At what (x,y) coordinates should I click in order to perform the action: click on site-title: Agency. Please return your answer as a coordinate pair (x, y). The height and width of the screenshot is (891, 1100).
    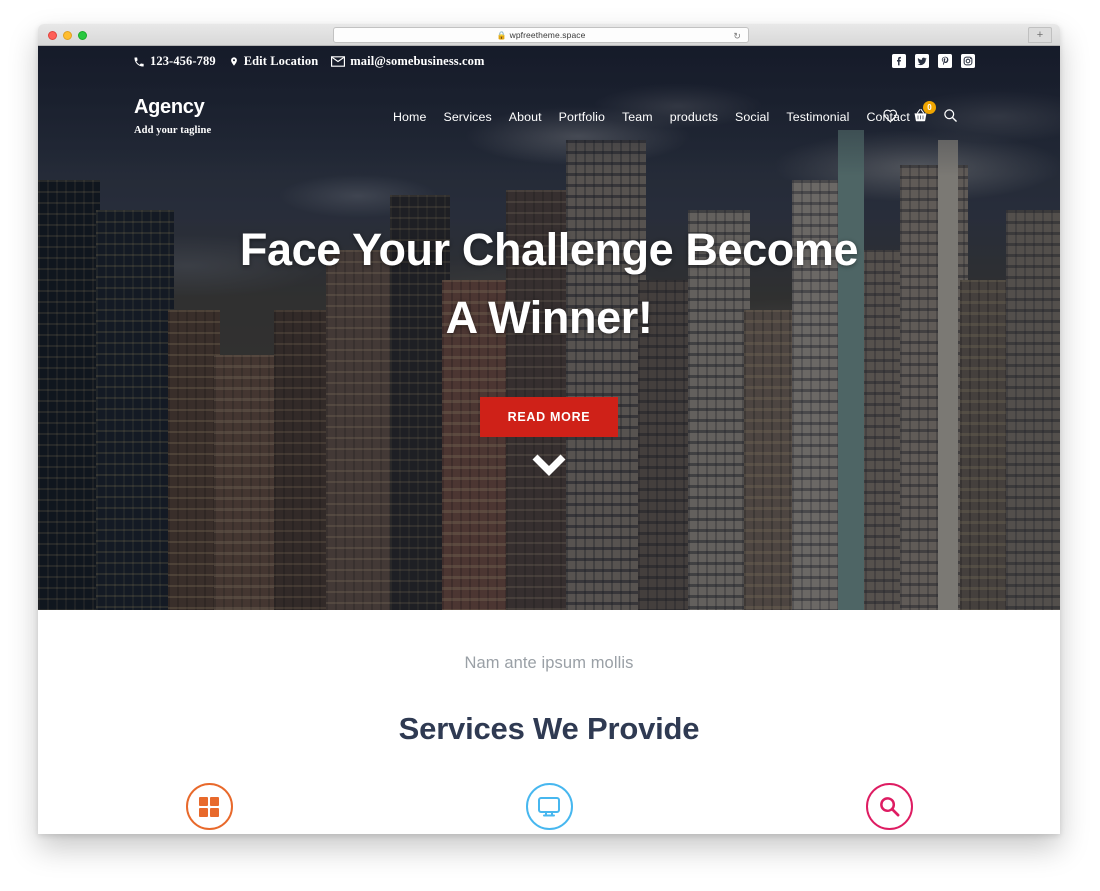
    Looking at the image, I should click on (169, 107).